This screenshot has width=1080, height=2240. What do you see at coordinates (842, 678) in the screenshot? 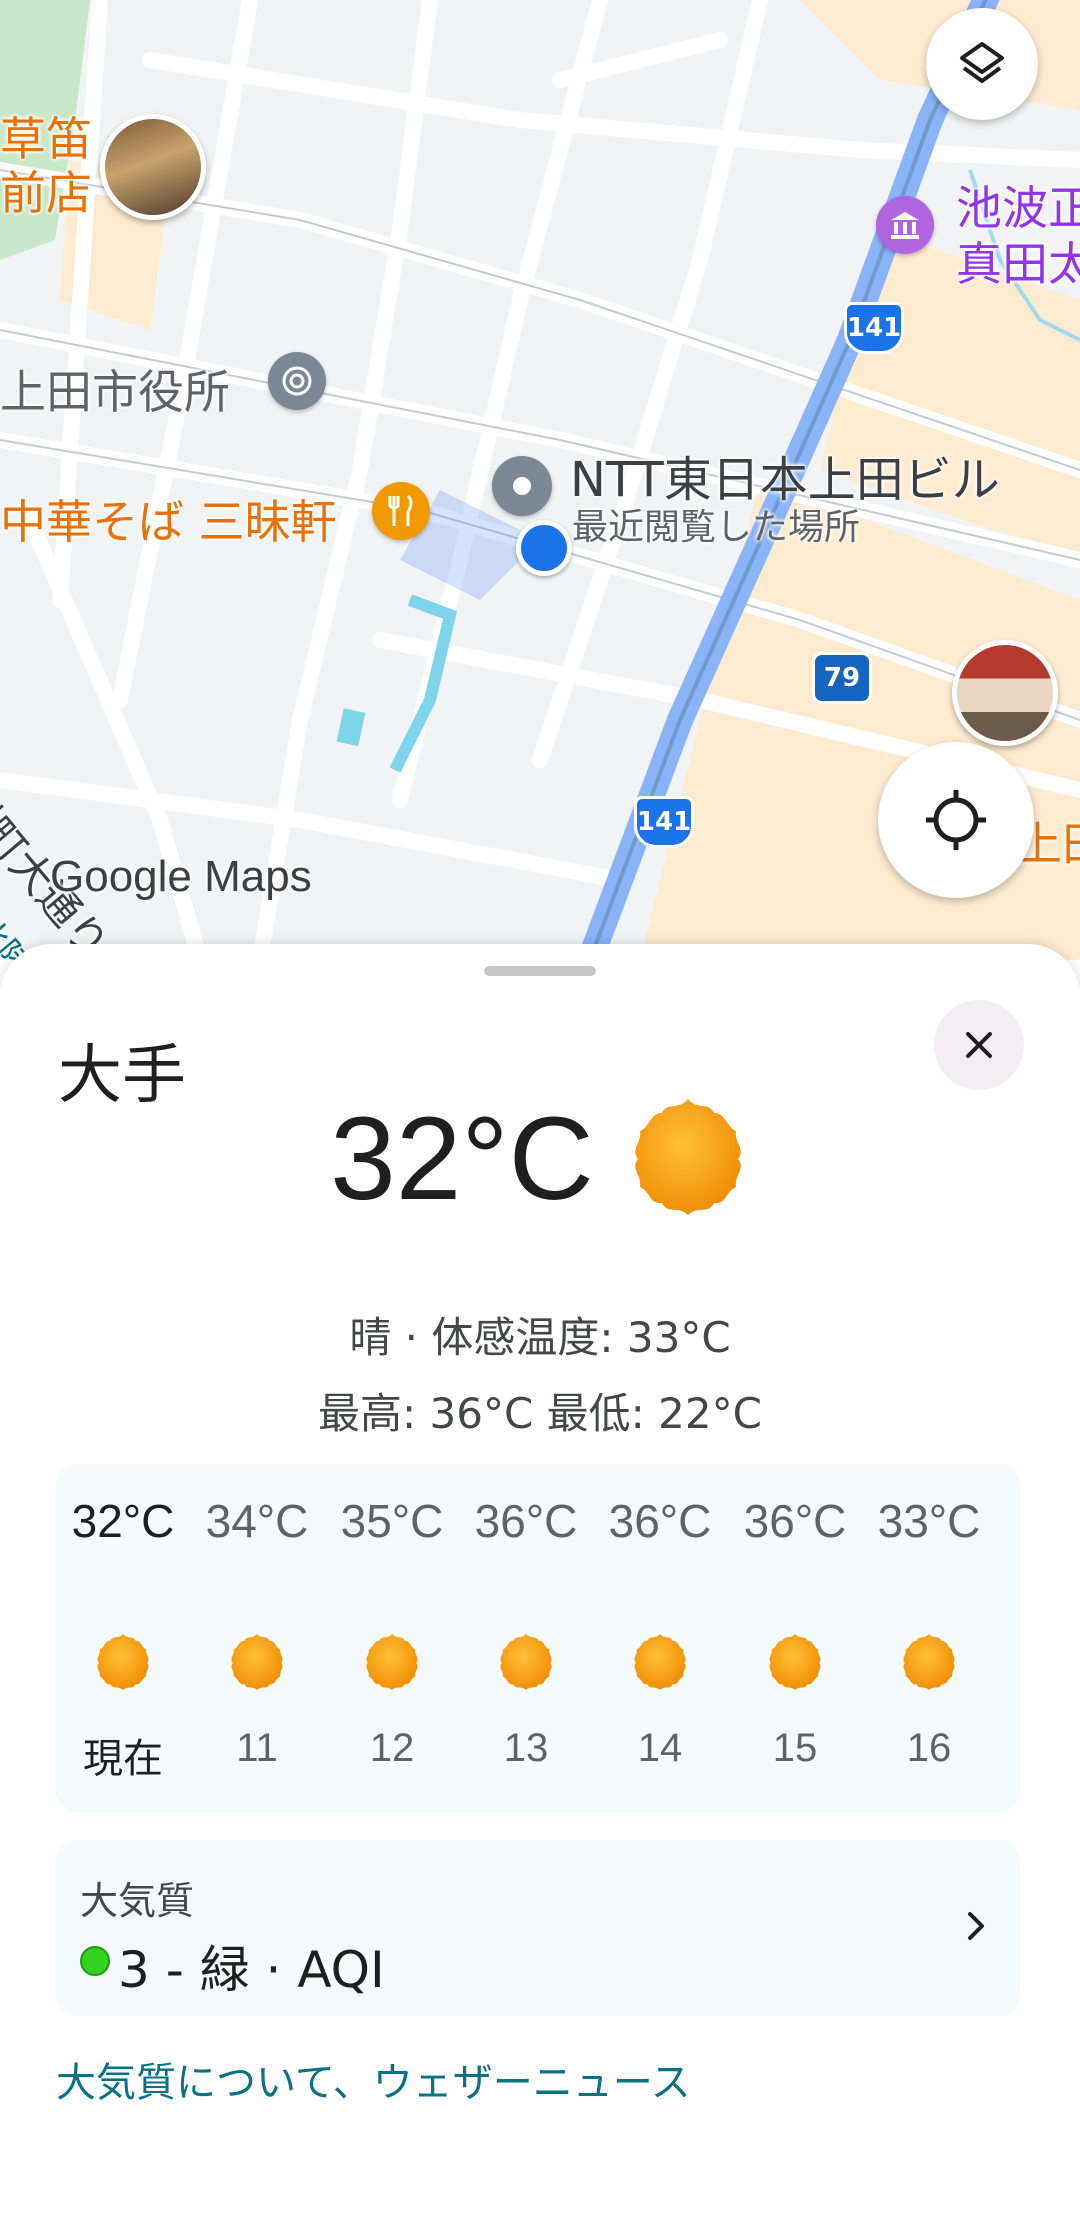
I see `route-shield-79: 79` at bounding box center [842, 678].